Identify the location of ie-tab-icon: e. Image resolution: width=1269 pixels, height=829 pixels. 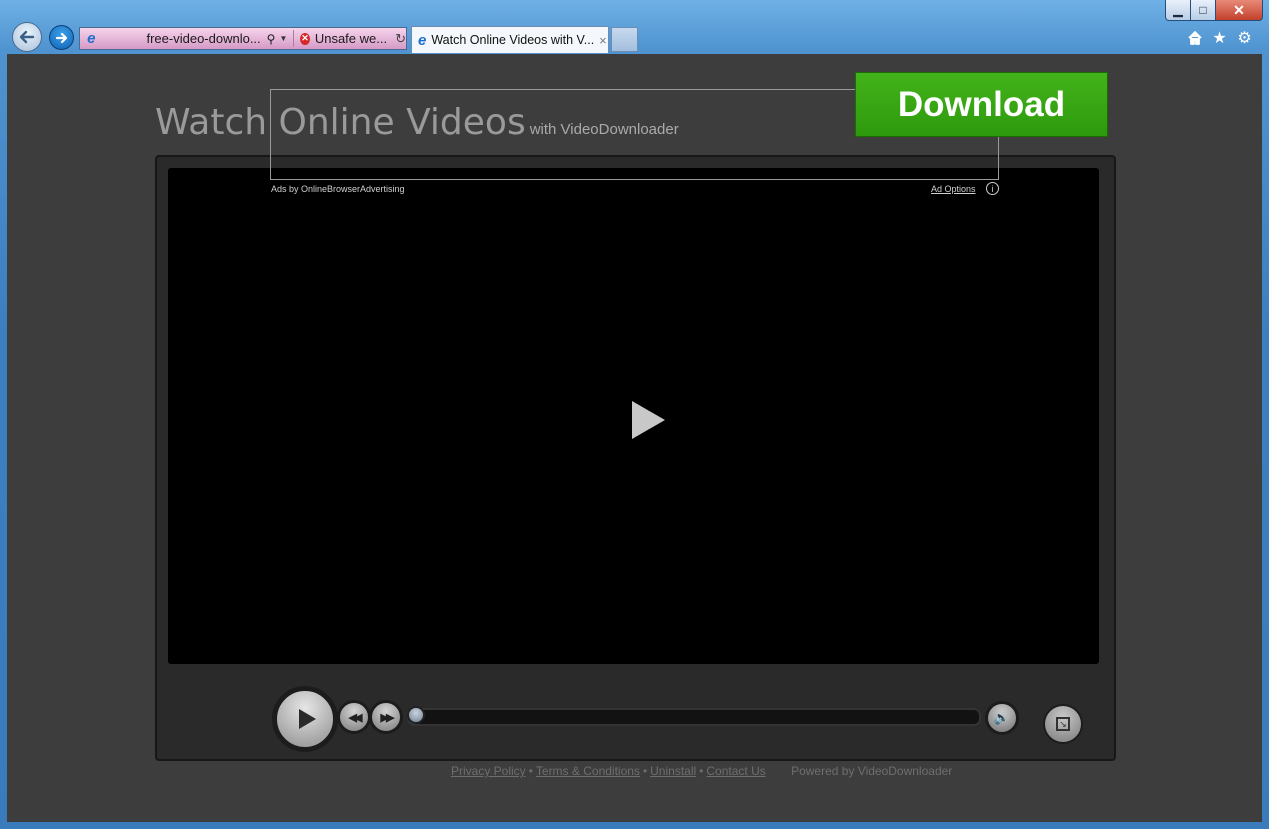
(422, 40).